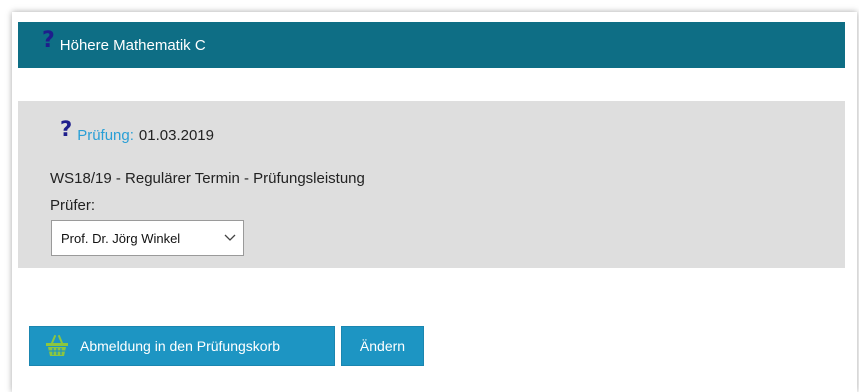  I want to click on unregister-to-basket-button: Abmeldung in den Prüfungskorb, so click(182, 346).